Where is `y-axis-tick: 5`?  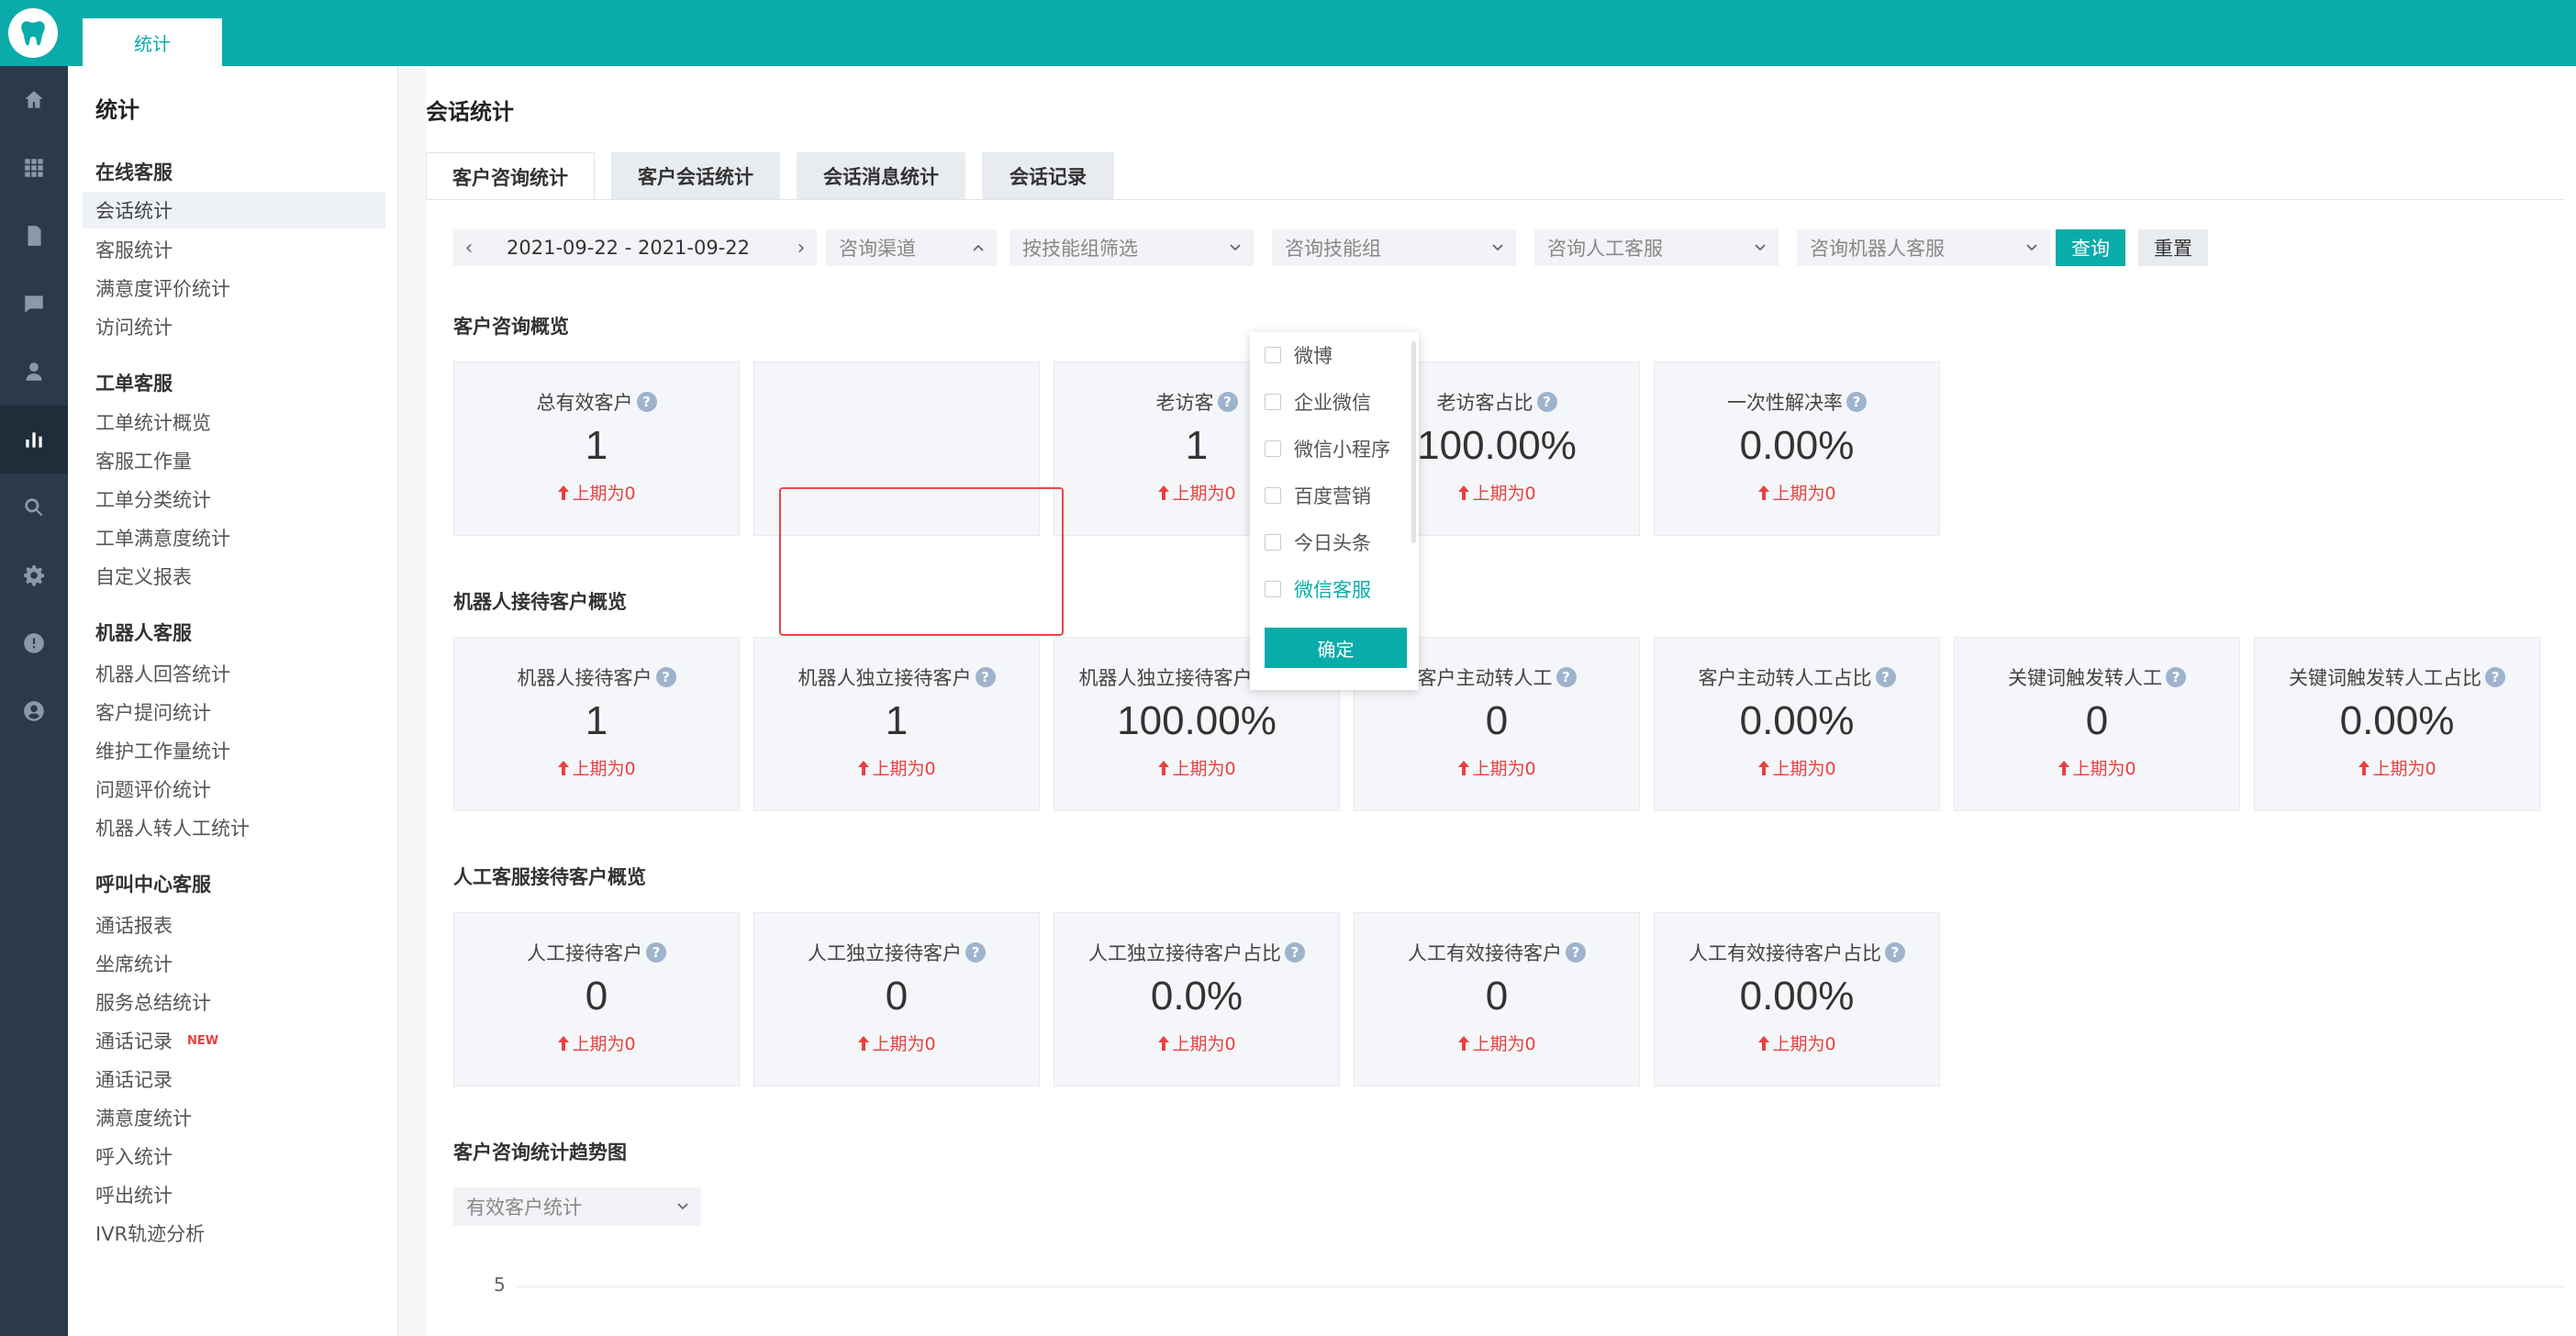 y-axis-tick: 5 is located at coordinates (500, 1285).